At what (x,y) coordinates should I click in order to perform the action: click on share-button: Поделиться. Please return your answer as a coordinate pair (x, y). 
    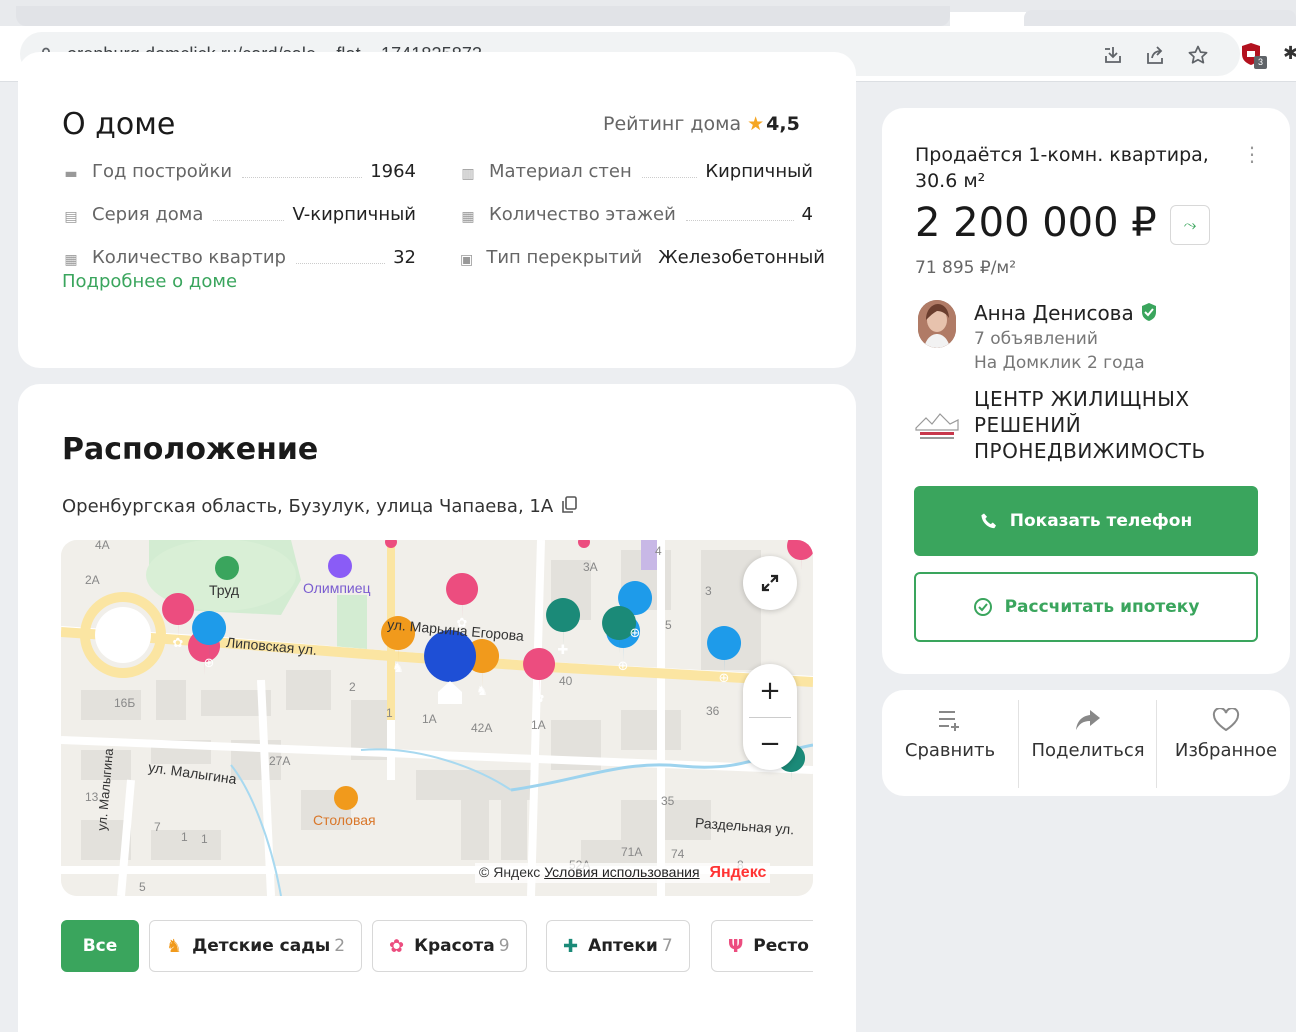
    Looking at the image, I should click on (1088, 745).